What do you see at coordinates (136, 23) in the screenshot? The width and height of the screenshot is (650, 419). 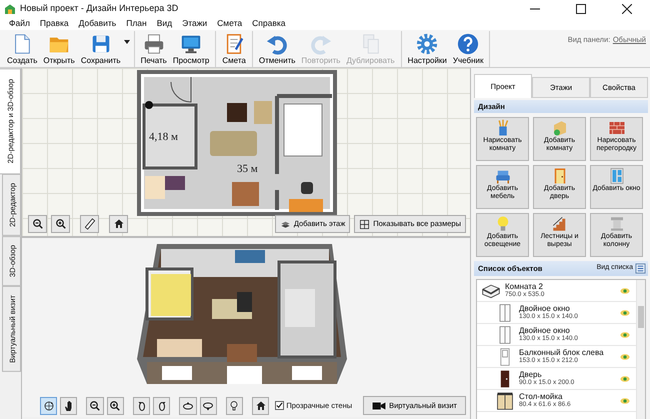 I see `menu-item: План` at bounding box center [136, 23].